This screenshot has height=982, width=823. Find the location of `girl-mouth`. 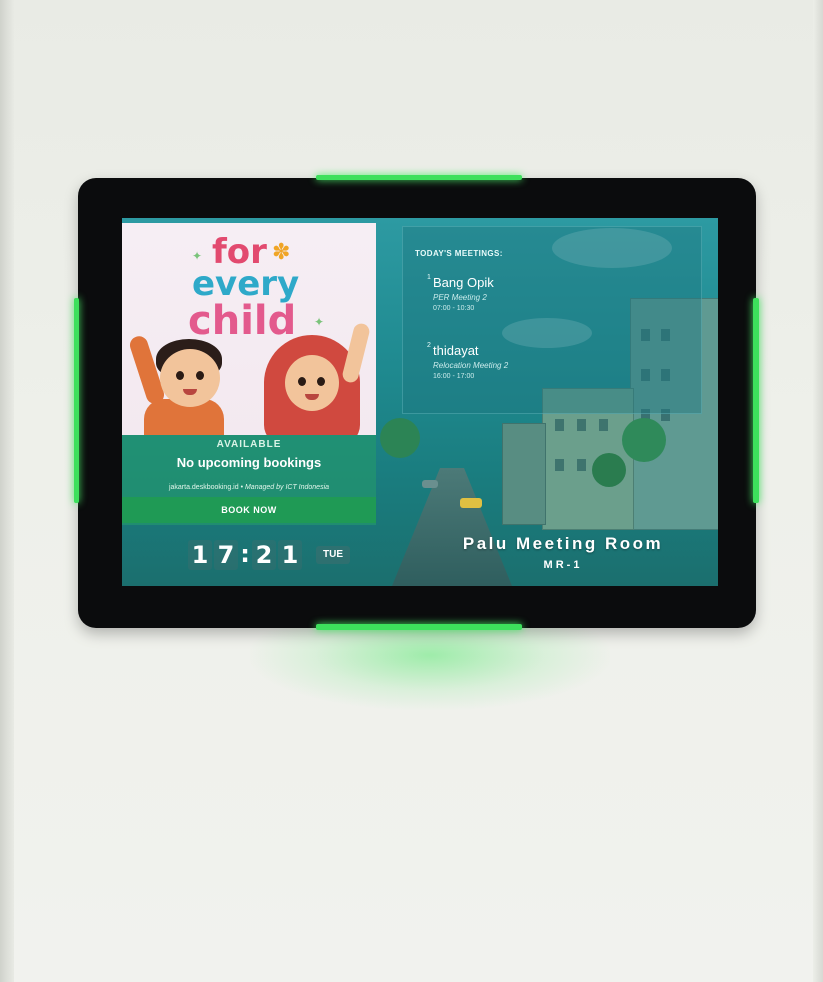

girl-mouth is located at coordinates (312, 397).